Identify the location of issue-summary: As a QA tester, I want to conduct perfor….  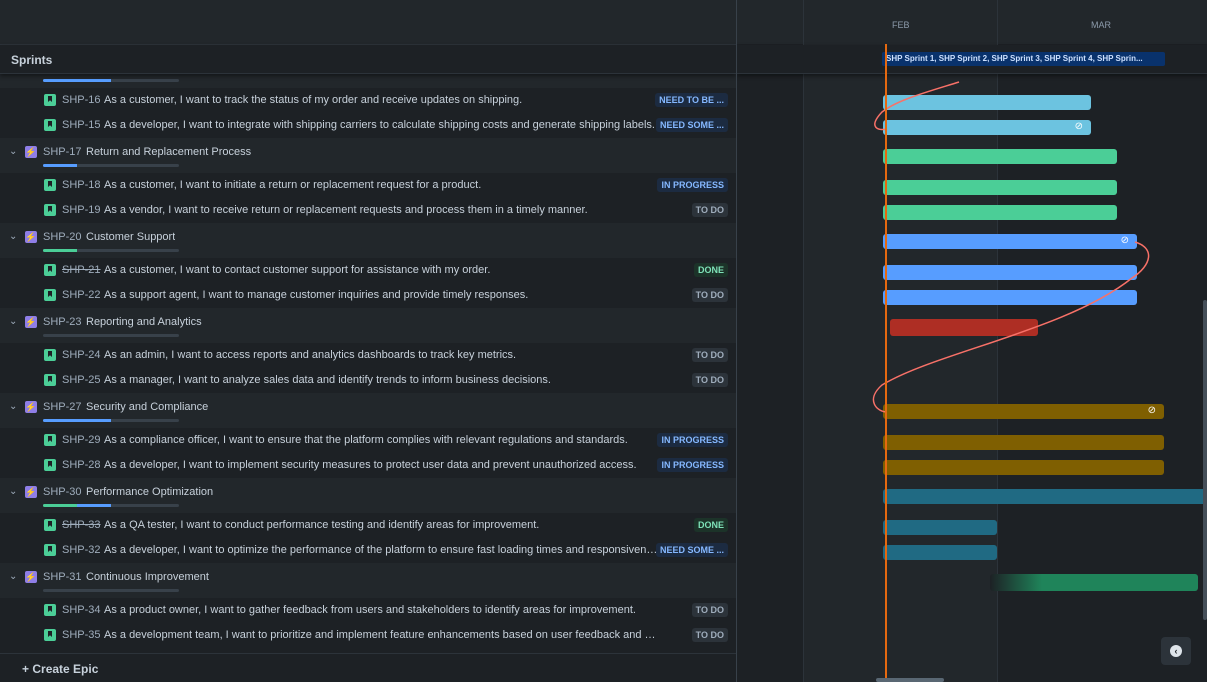
(322, 525).